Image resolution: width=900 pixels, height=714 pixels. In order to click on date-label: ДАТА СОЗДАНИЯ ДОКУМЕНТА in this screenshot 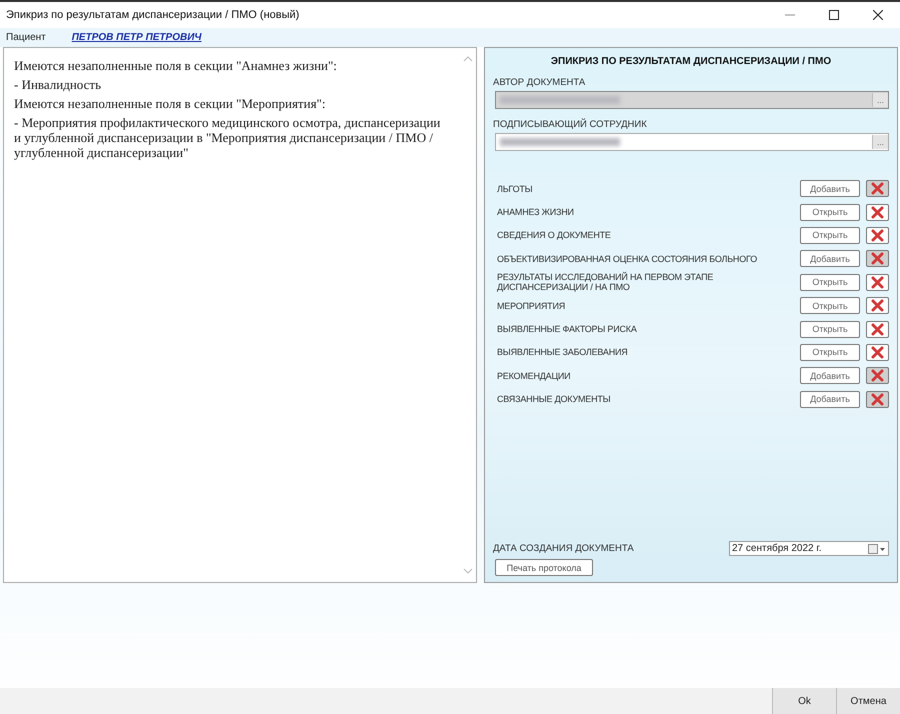, I will do `click(564, 548)`.